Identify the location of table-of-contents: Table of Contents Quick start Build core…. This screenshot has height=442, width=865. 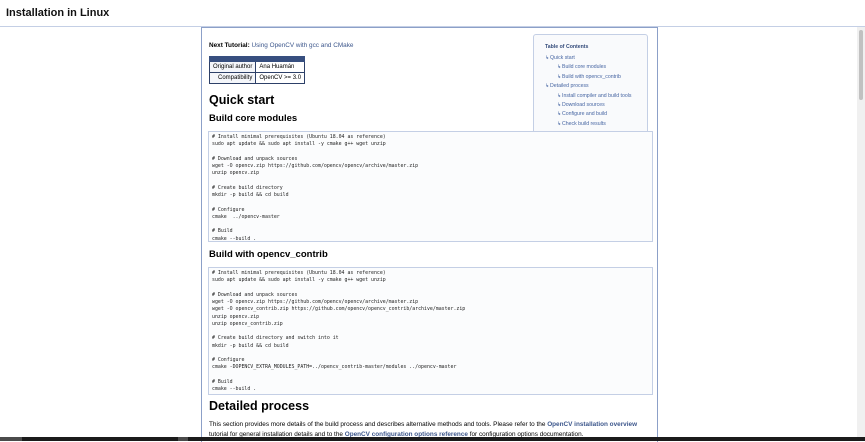
(590, 87).